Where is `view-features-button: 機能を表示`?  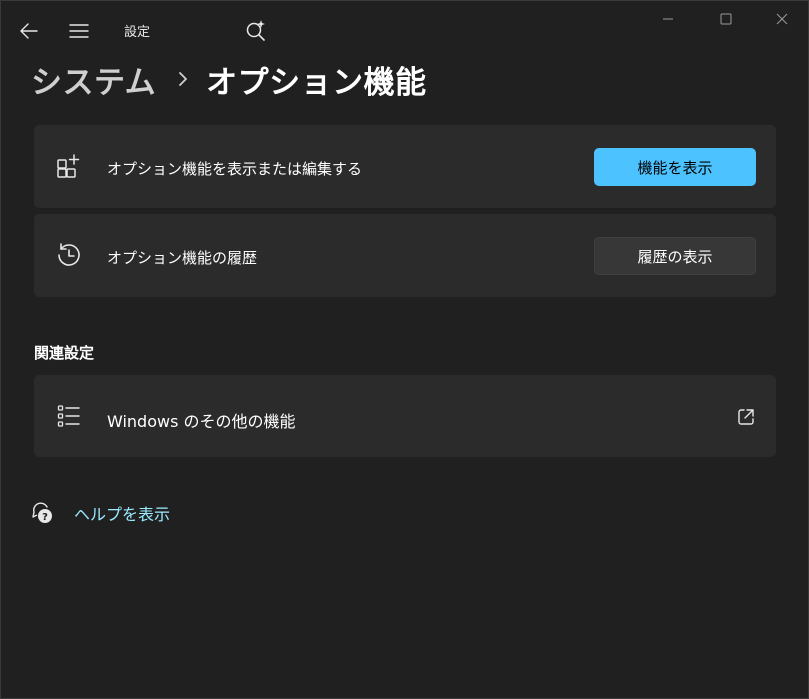
view-features-button: 機能を表示 is located at coordinates (675, 167).